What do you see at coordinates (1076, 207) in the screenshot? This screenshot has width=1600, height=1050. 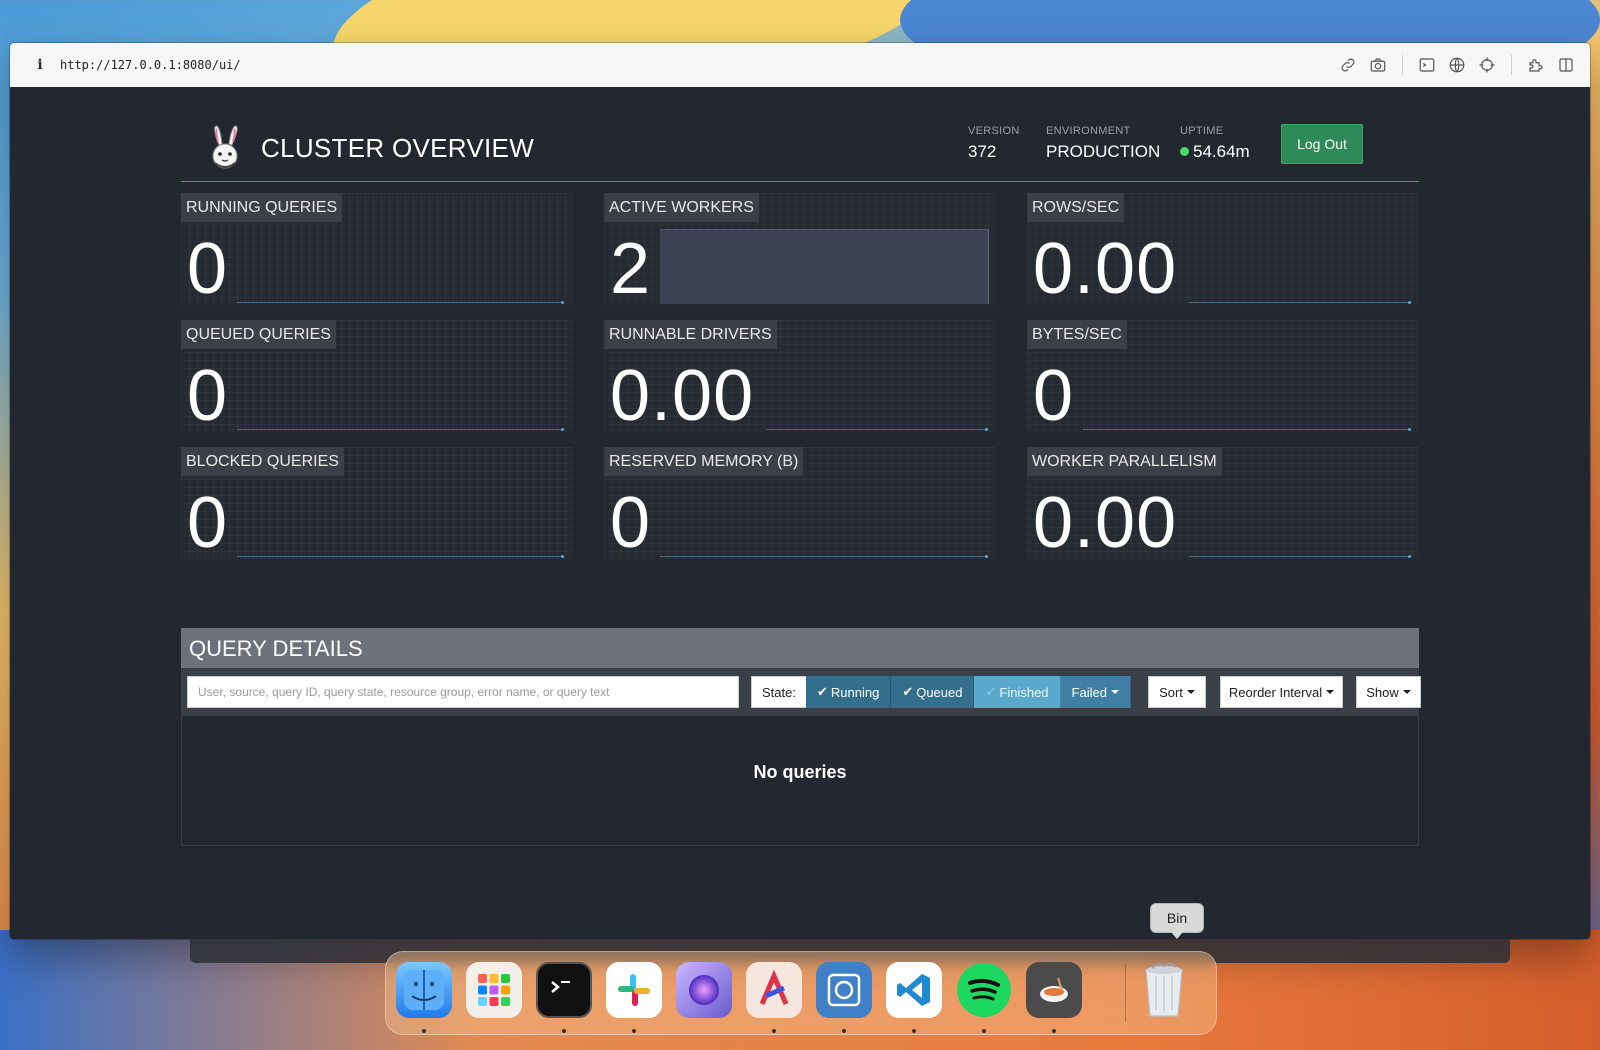 I see `metric-label: ROWS/SEC` at bounding box center [1076, 207].